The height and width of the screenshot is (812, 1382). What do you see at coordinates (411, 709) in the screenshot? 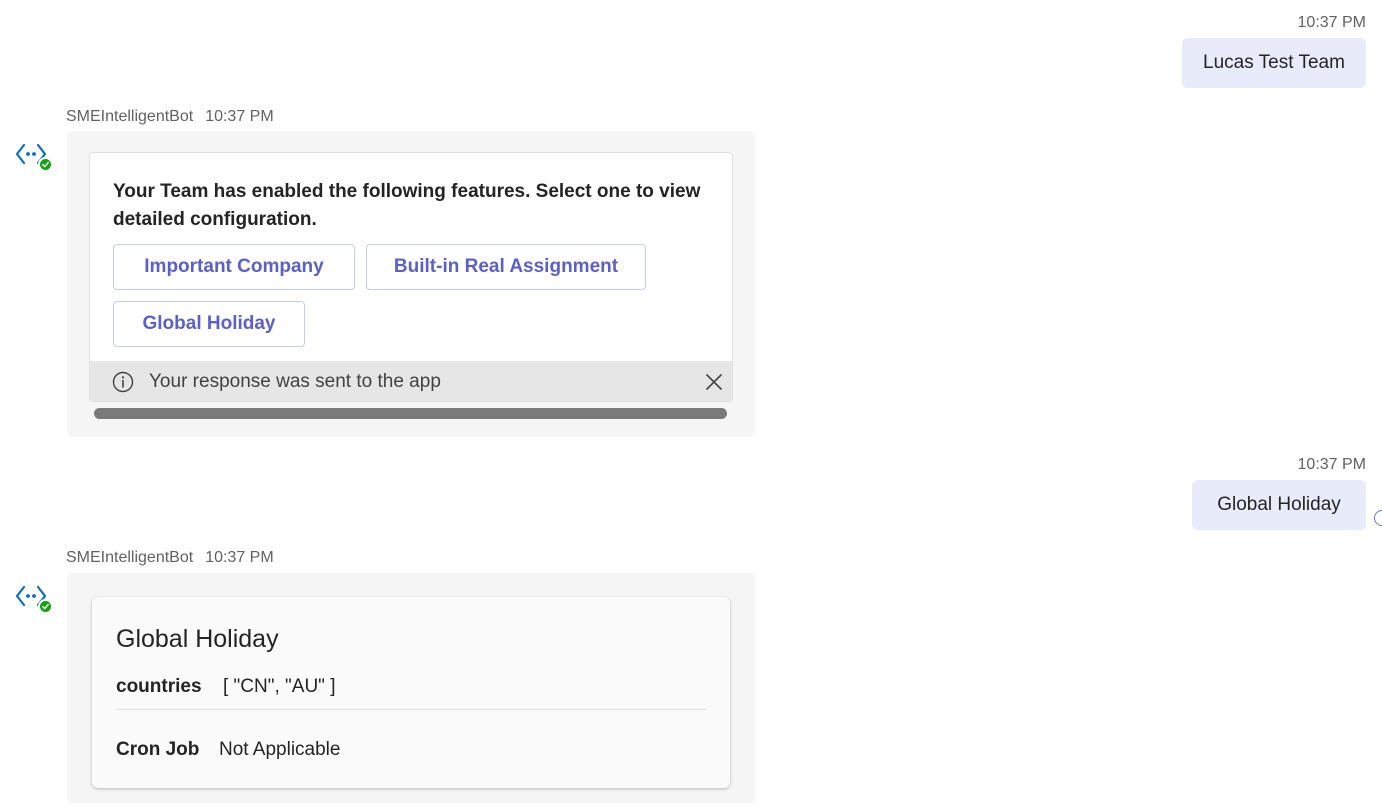
I see `fact-divider` at bounding box center [411, 709].